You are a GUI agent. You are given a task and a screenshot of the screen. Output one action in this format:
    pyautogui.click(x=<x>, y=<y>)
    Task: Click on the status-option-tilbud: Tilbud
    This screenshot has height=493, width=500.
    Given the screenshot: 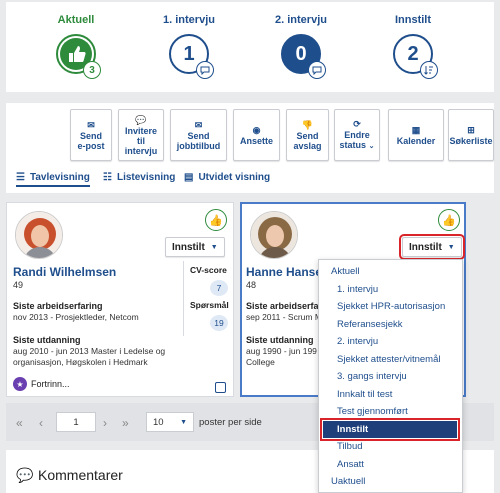 What is the action you would take?
    pyautogui.click(x=390, y=447)
    